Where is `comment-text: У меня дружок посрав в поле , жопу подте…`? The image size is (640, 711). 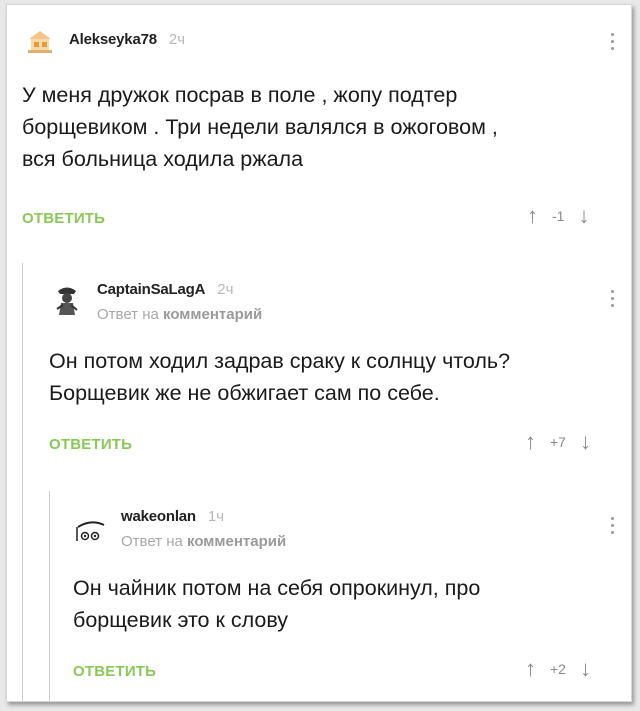 comment-text: У меня дружок посрав в поле , жопу подте… is located at coordinates (260, 127).